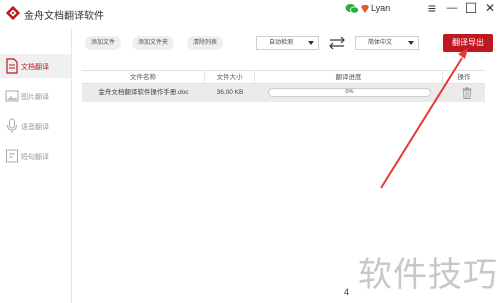  Describe the element at coordinates (205, 43) in the screenshot. I see `clear-list-button: 清除列表` at that location.